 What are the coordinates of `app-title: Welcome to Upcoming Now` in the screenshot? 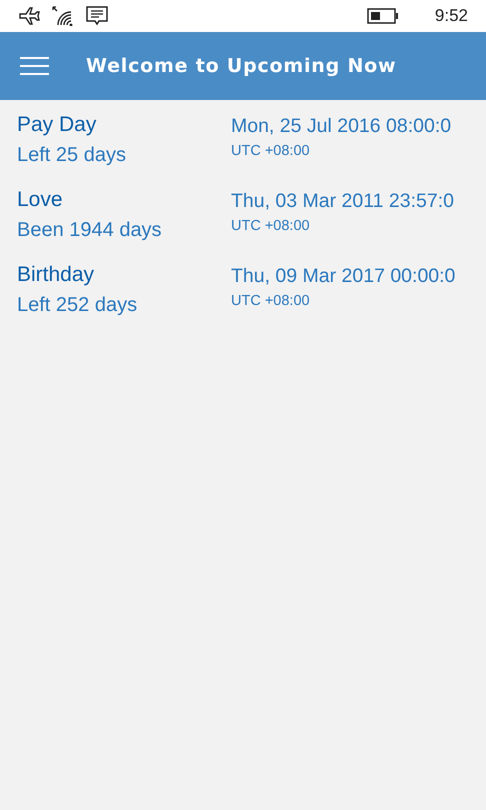 It's located at (241, 66).